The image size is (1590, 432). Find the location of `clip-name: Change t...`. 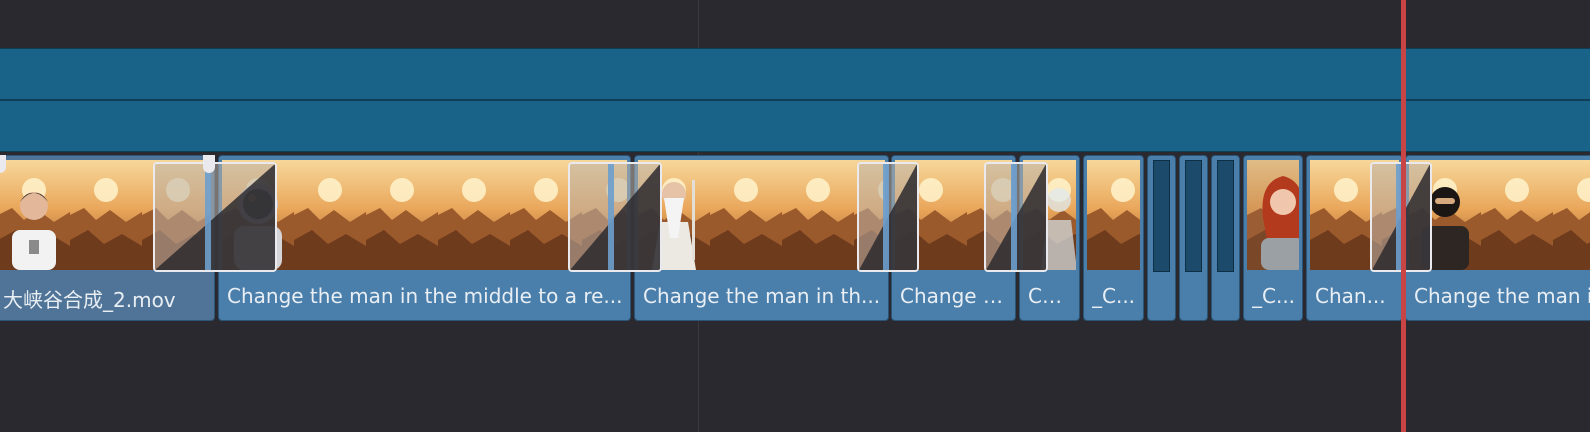

clip-name: Change t... is located at coordinates (954, 296).